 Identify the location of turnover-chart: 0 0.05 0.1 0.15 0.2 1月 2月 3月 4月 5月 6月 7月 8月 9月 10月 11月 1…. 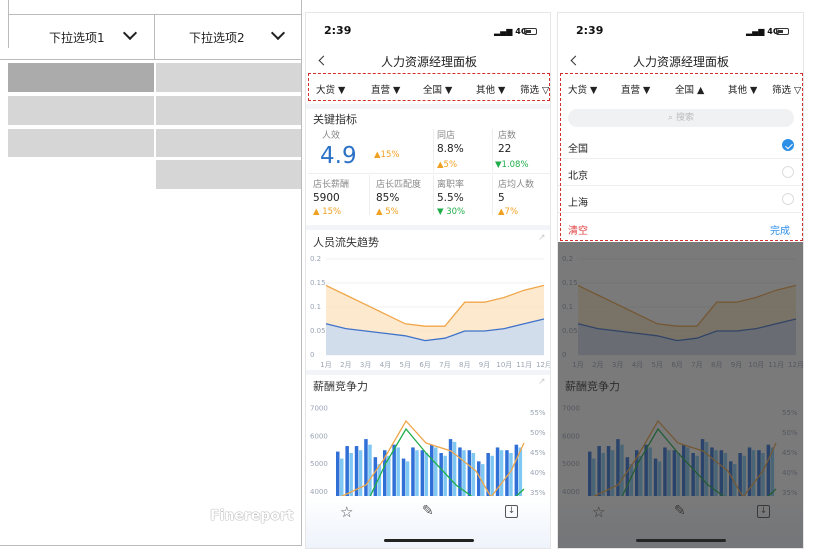
(430, 312).